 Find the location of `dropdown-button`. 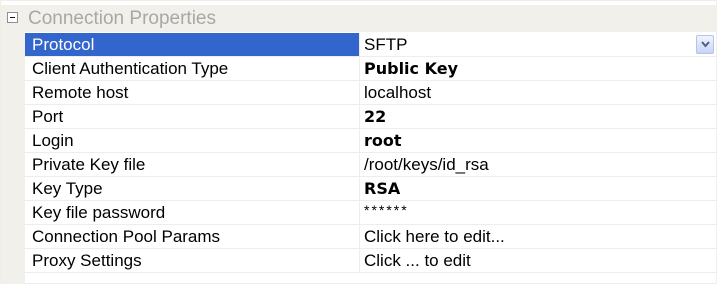

dropdown-button is located at coordinates (705, 44).